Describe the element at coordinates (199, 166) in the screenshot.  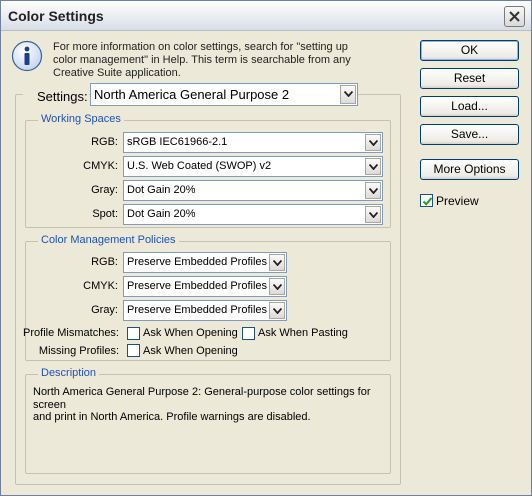
I see `ws-cmyk-value: U.S. Web Coated (SWOP) v2` at that location.